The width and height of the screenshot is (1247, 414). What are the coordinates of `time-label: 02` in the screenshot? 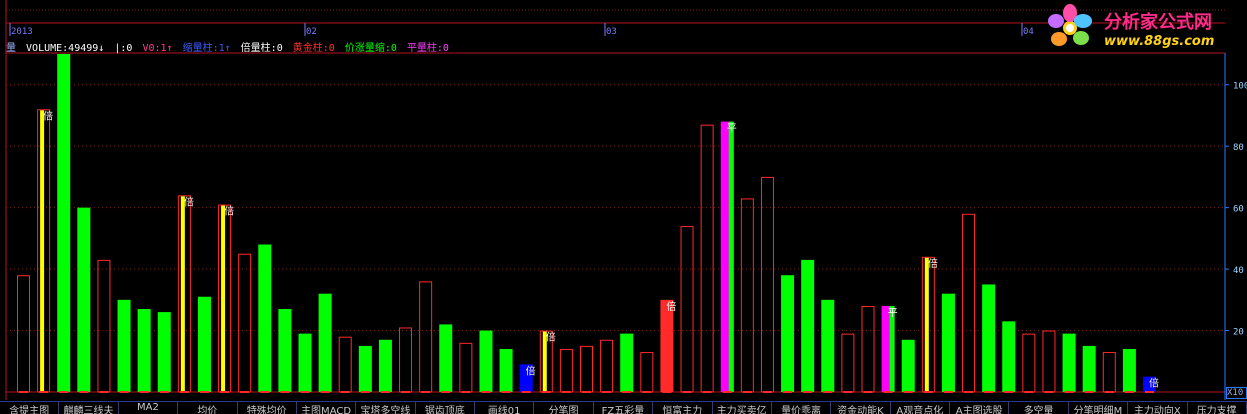 It's located at (311, 32).